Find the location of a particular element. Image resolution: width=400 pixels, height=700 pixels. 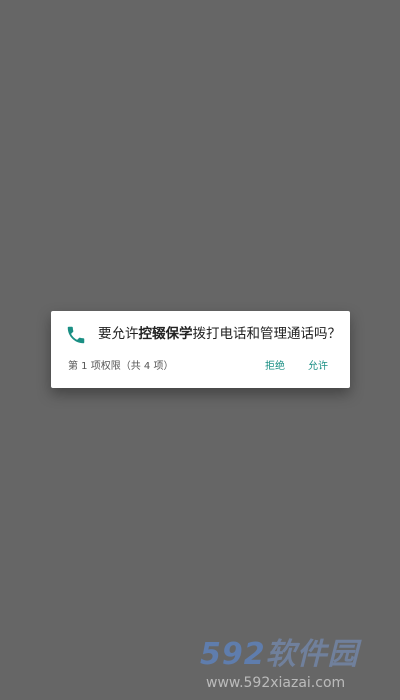

allow-button: 允许 is located at coordinates (318, 367).